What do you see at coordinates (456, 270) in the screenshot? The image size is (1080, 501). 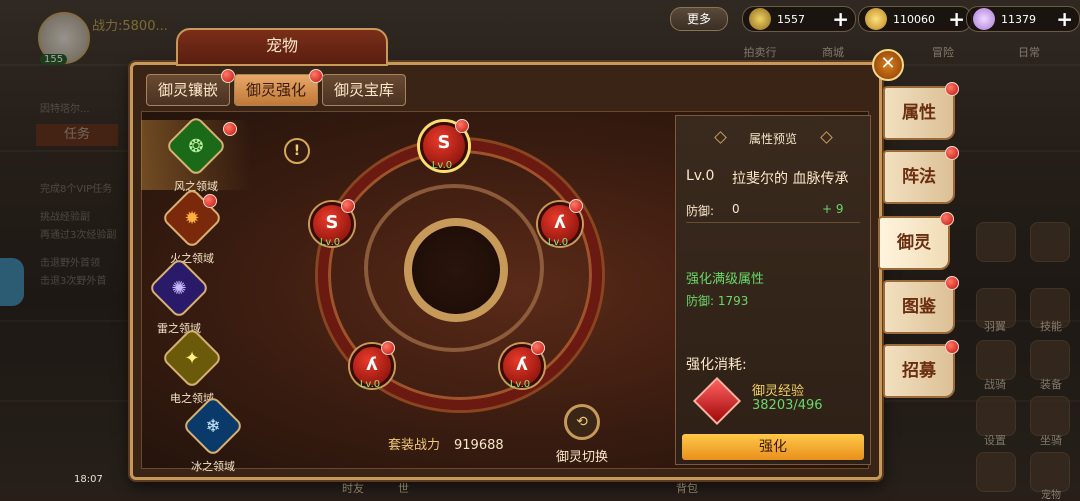 I see `center-ornament` at bounding box center [456, 270].